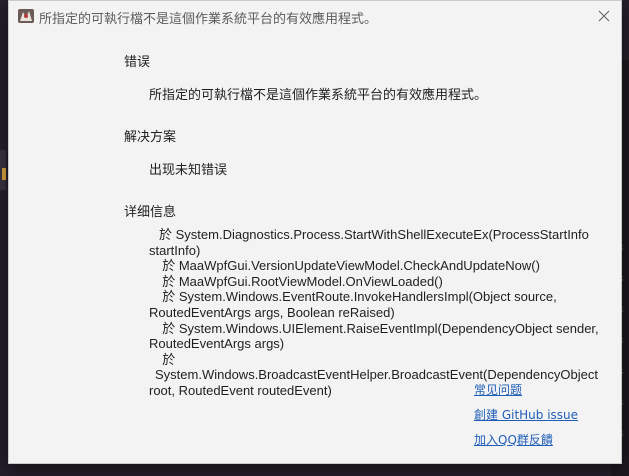 Image resolution: width=629 pixels, height=476 pixels. Describe the element at coordinates (217, 344) in the screenshot. I see `stack-trace-line: RoutedEventArgs args)` at that location.